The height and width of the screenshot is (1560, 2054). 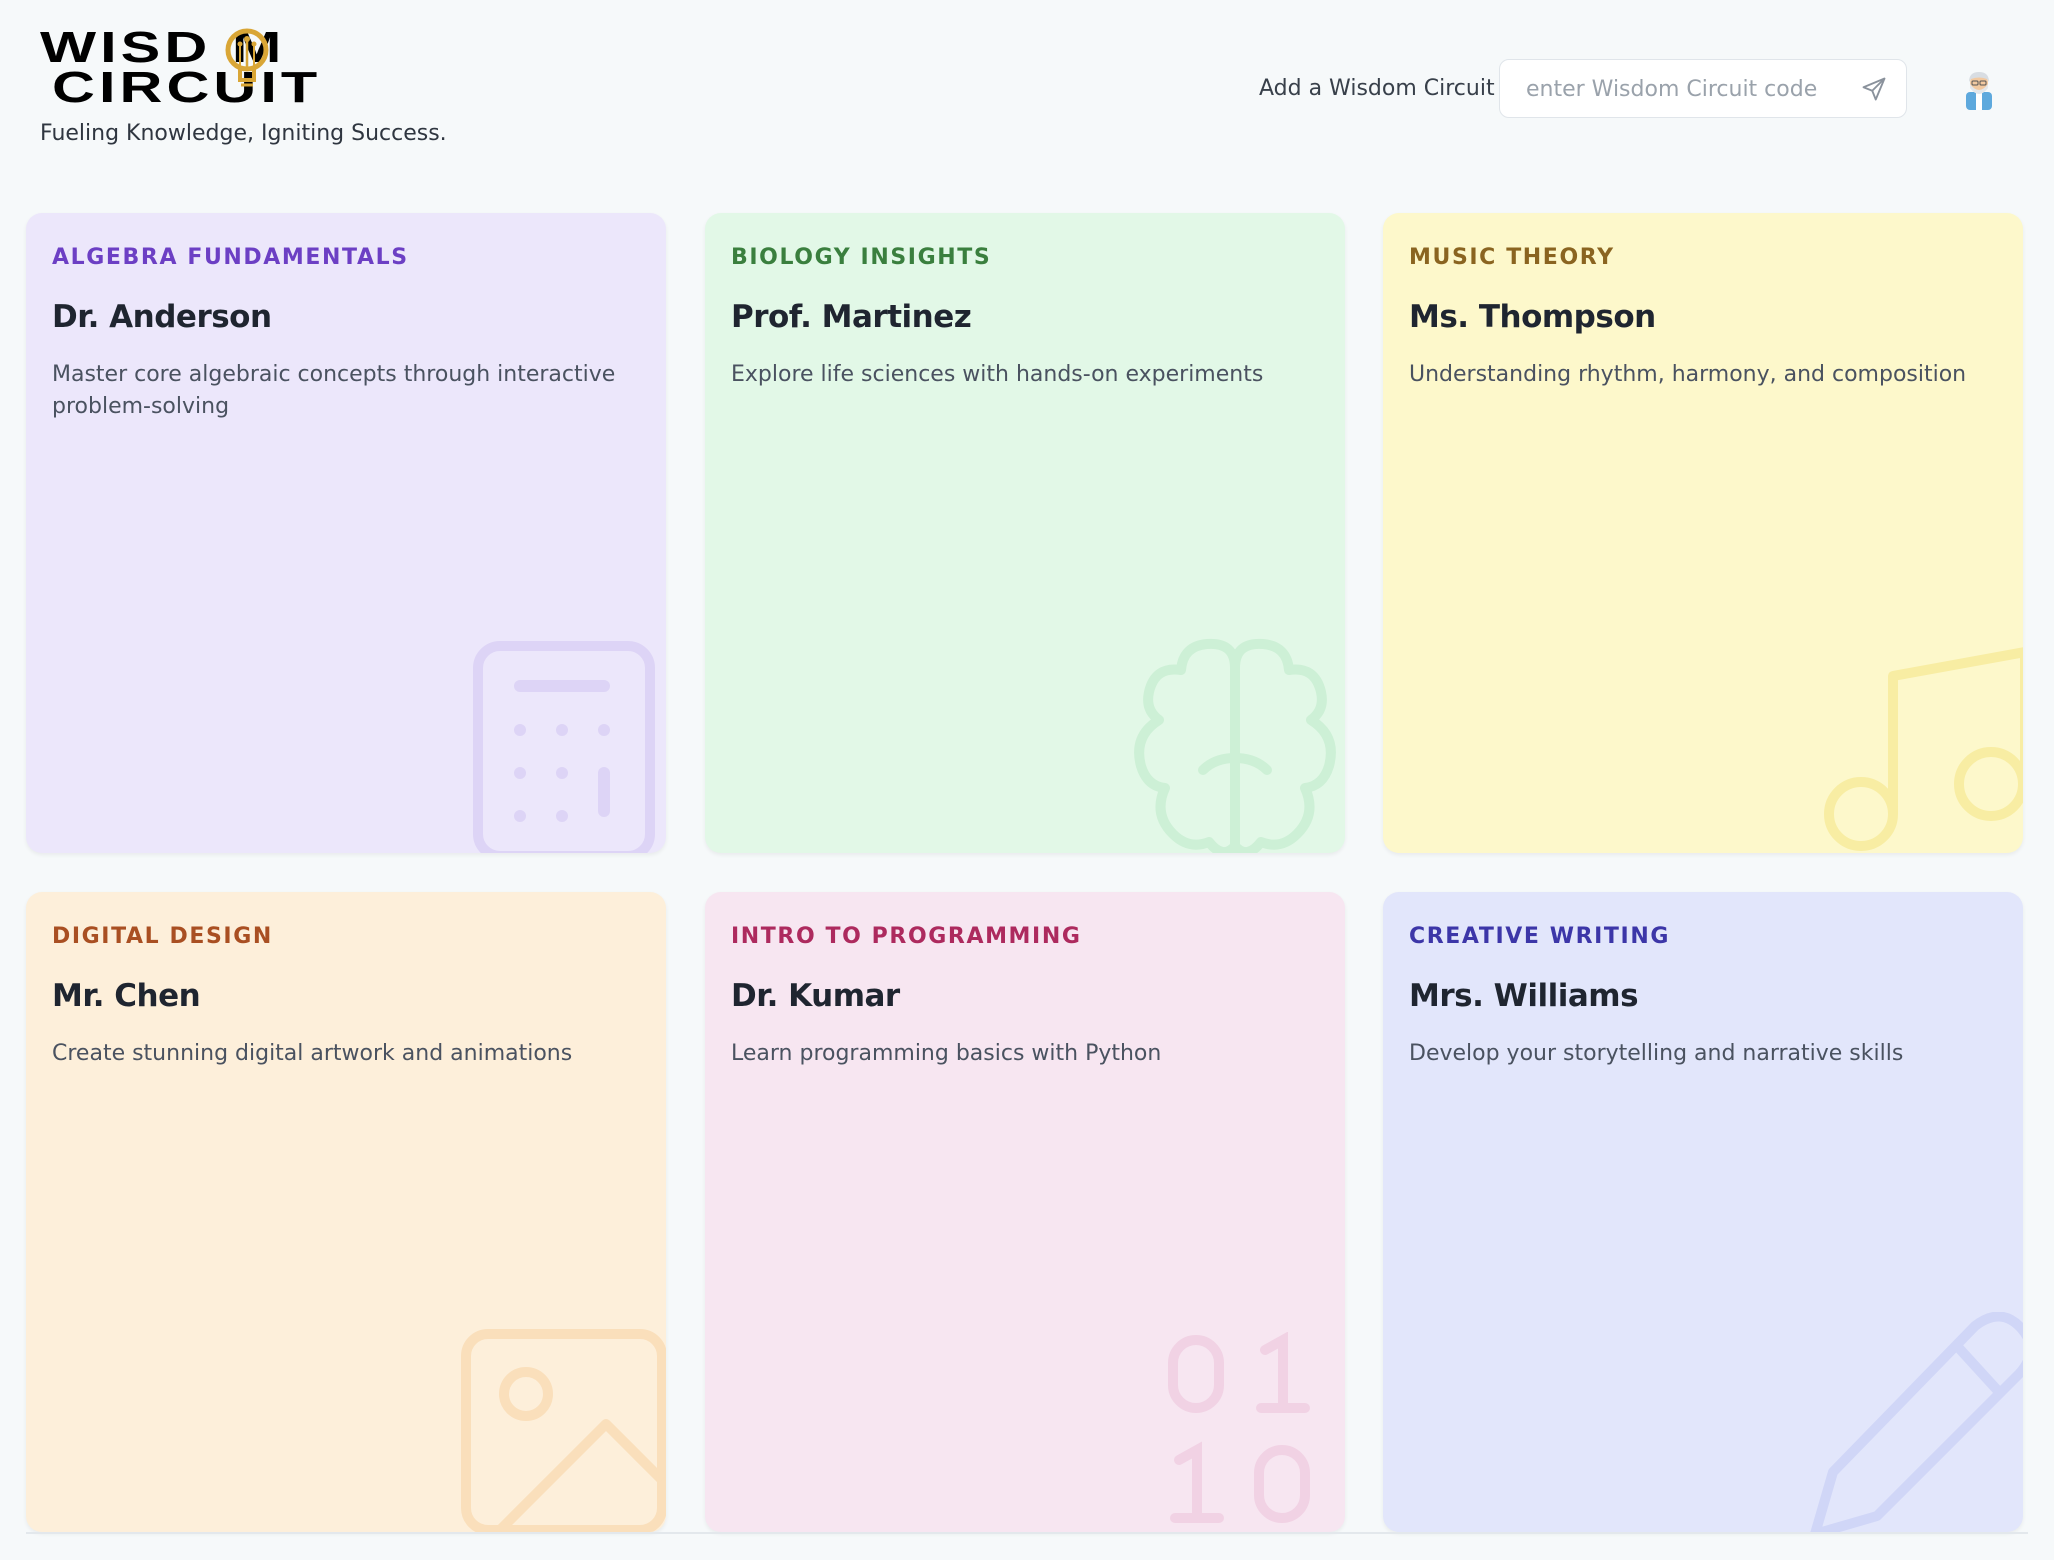 What do you see at coordinates (1874, 89) in the screenshot?
I see `send-icon` at bounding box center [1874, 89].